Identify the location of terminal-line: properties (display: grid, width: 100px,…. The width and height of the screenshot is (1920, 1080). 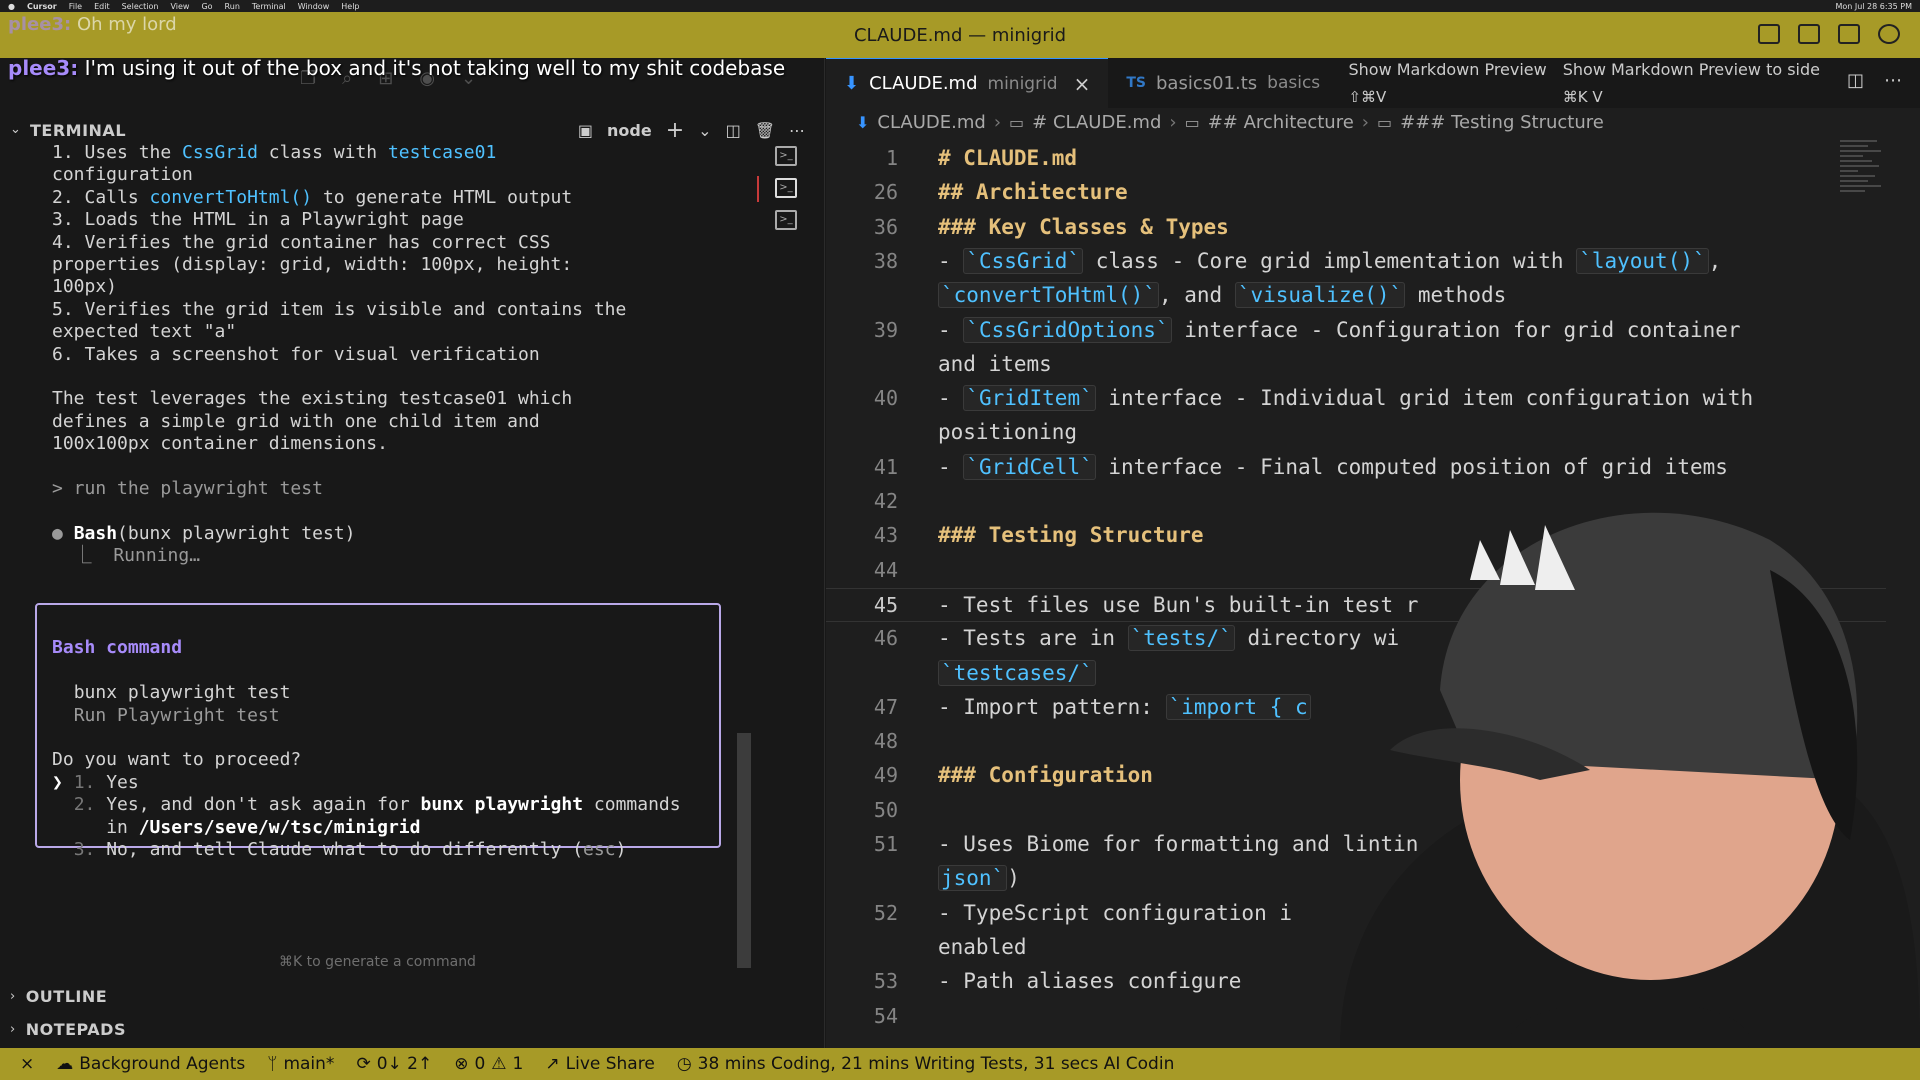
(312, 264).